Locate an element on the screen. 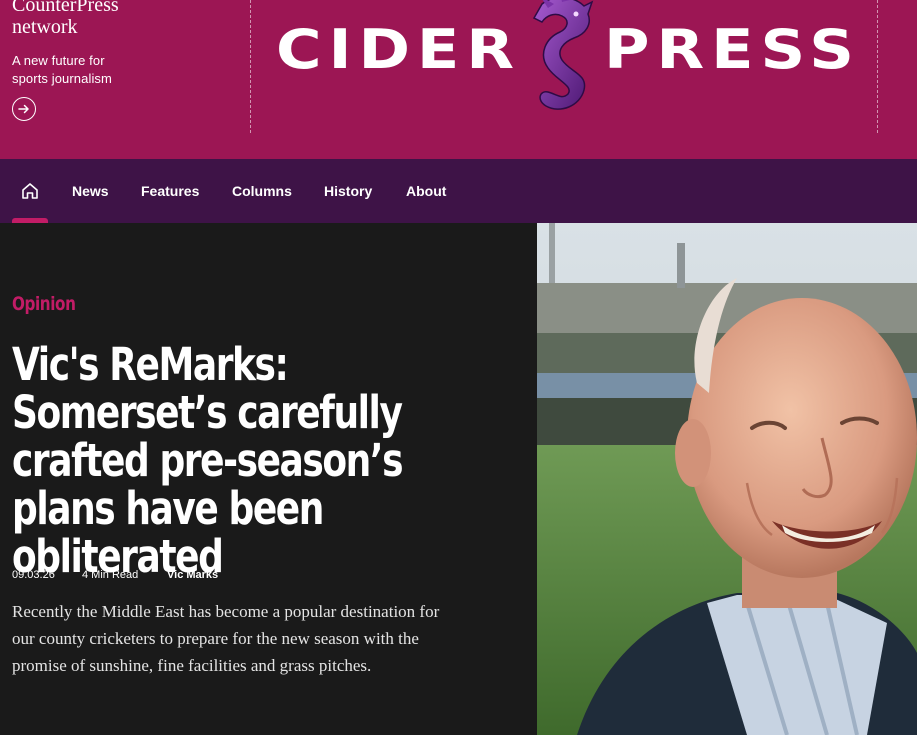  nav-home-link is located at coordinates (30, 191).